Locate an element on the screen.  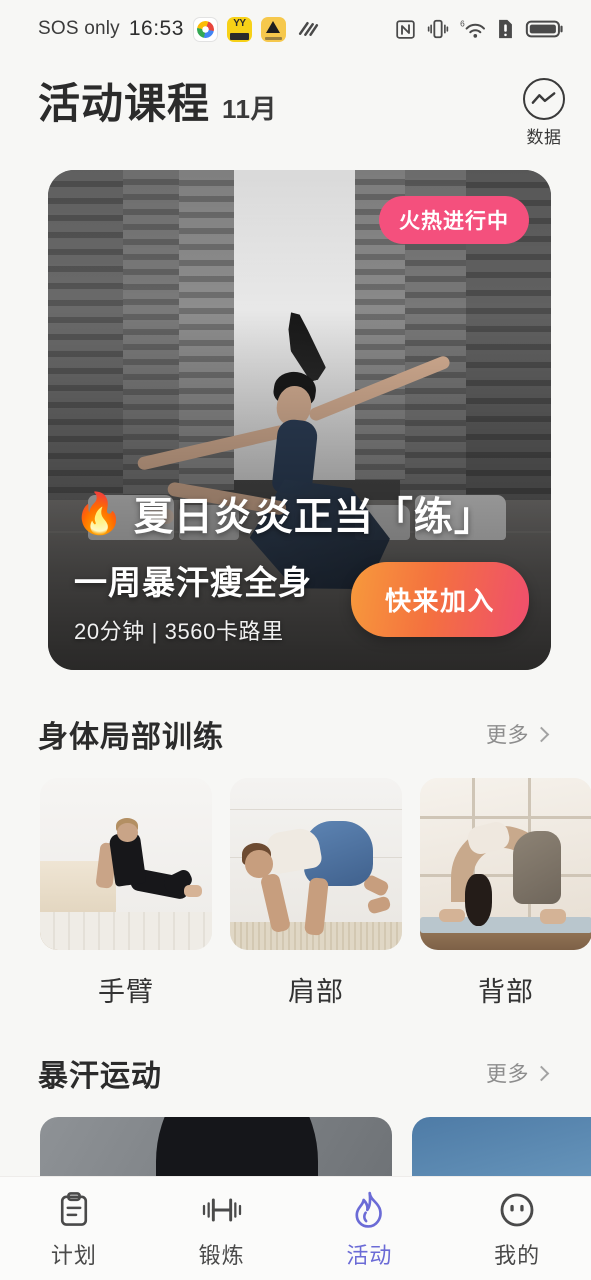
join-button: 快来加入 is located at coordinates (439, 599).